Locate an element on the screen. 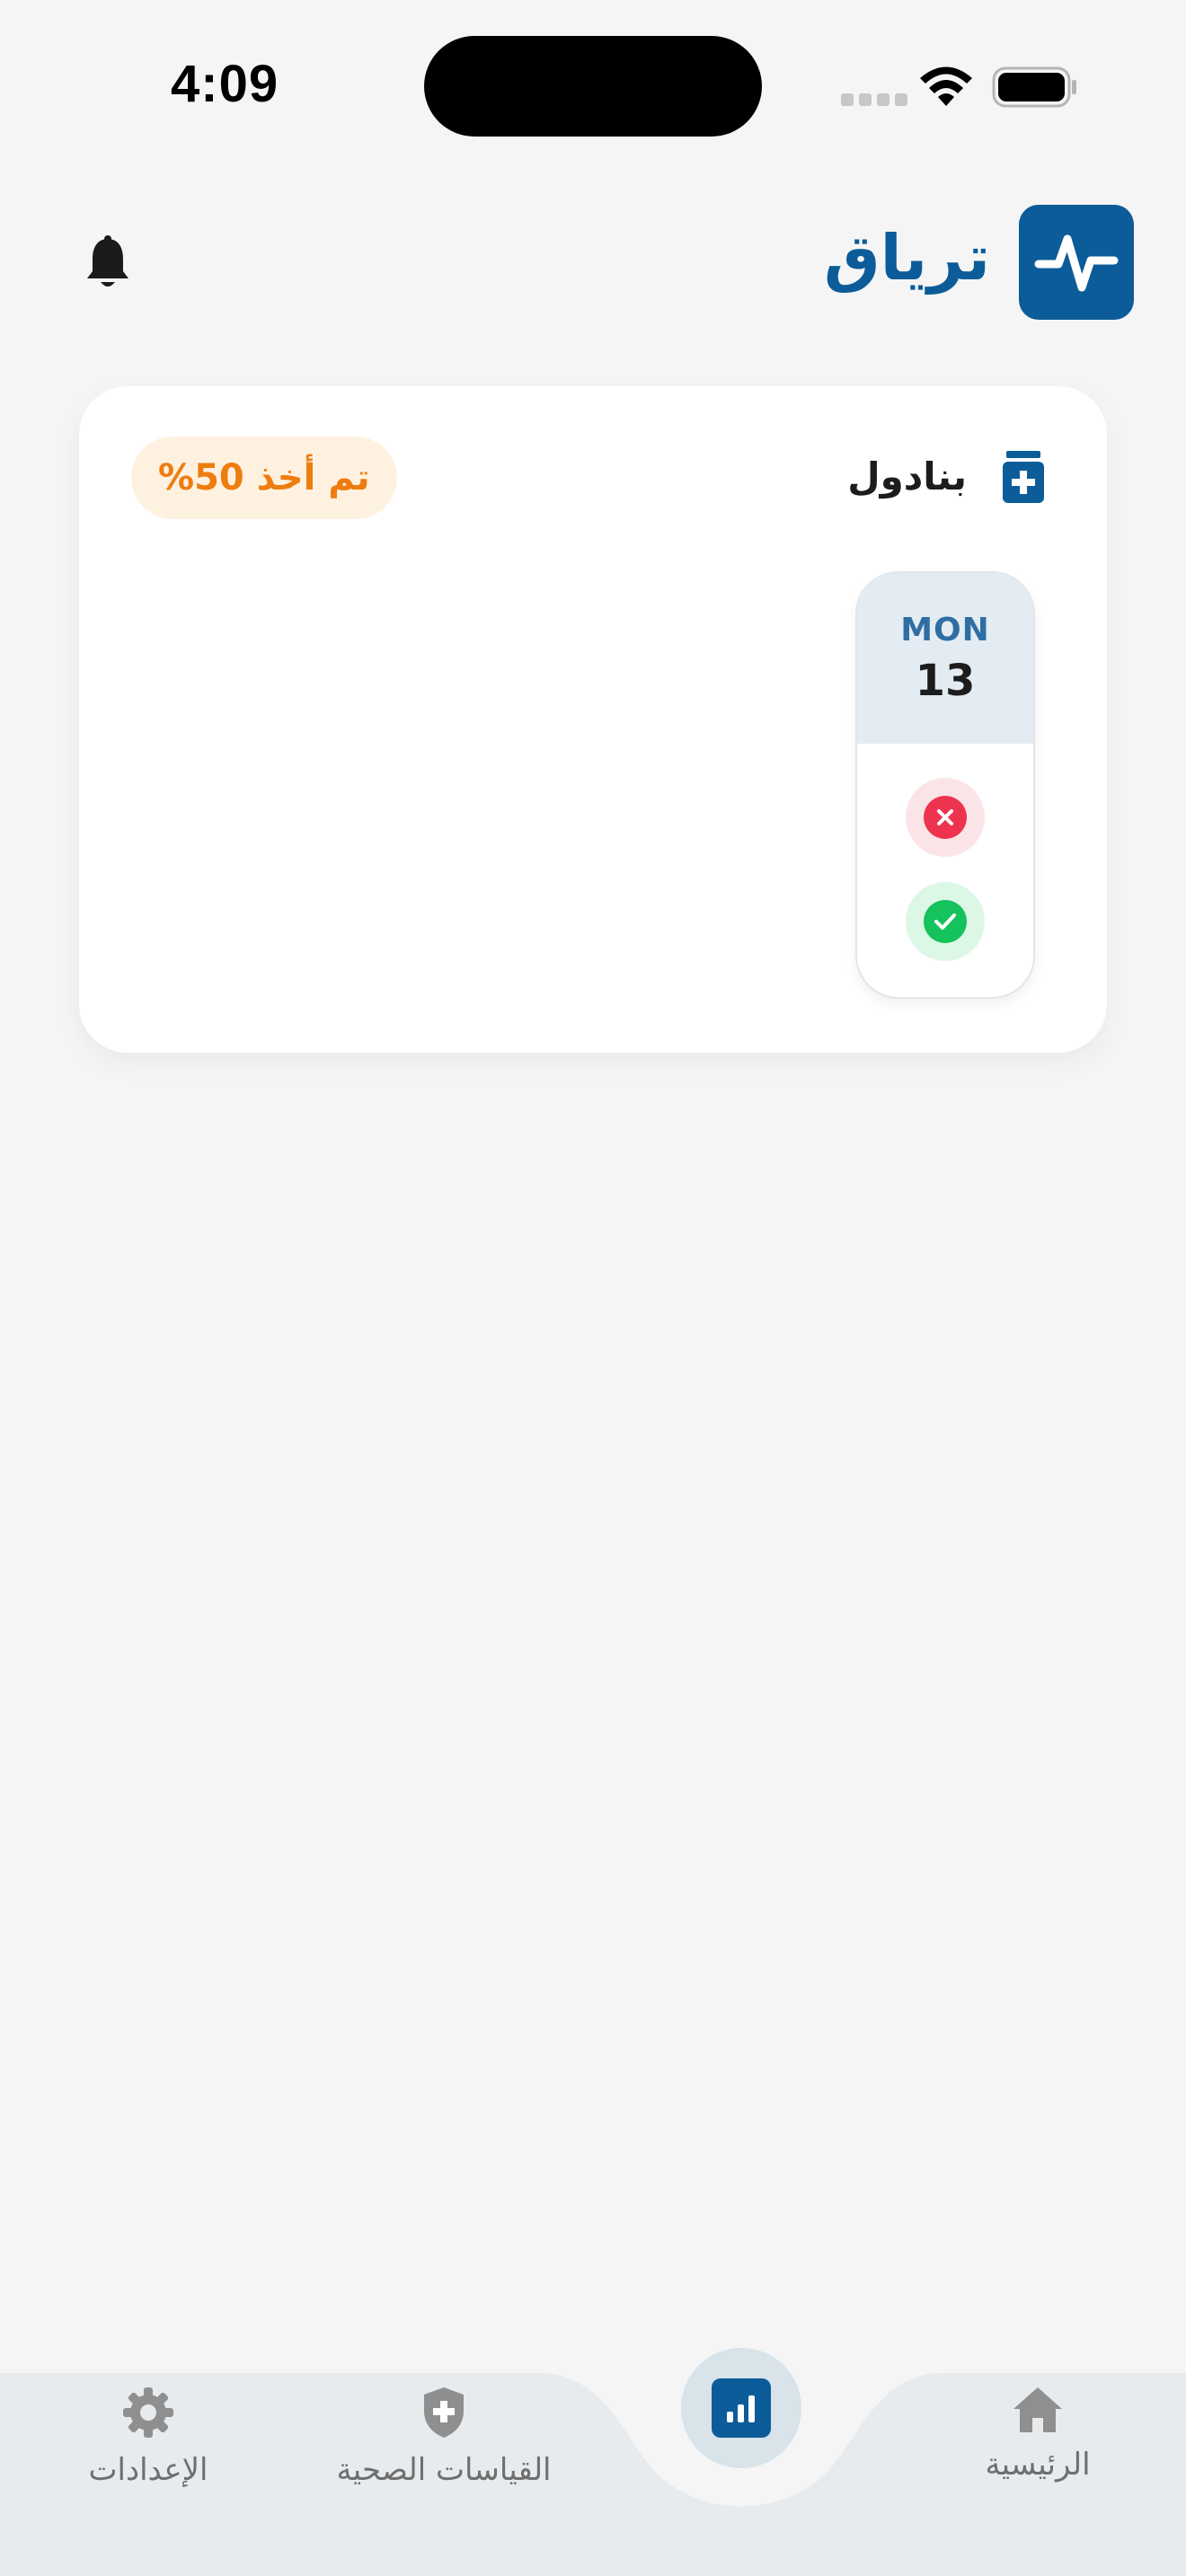 The image size is (1186, 2576). nav-health-measurements: القياسات الصحية is located at coordinates (444, 2437).